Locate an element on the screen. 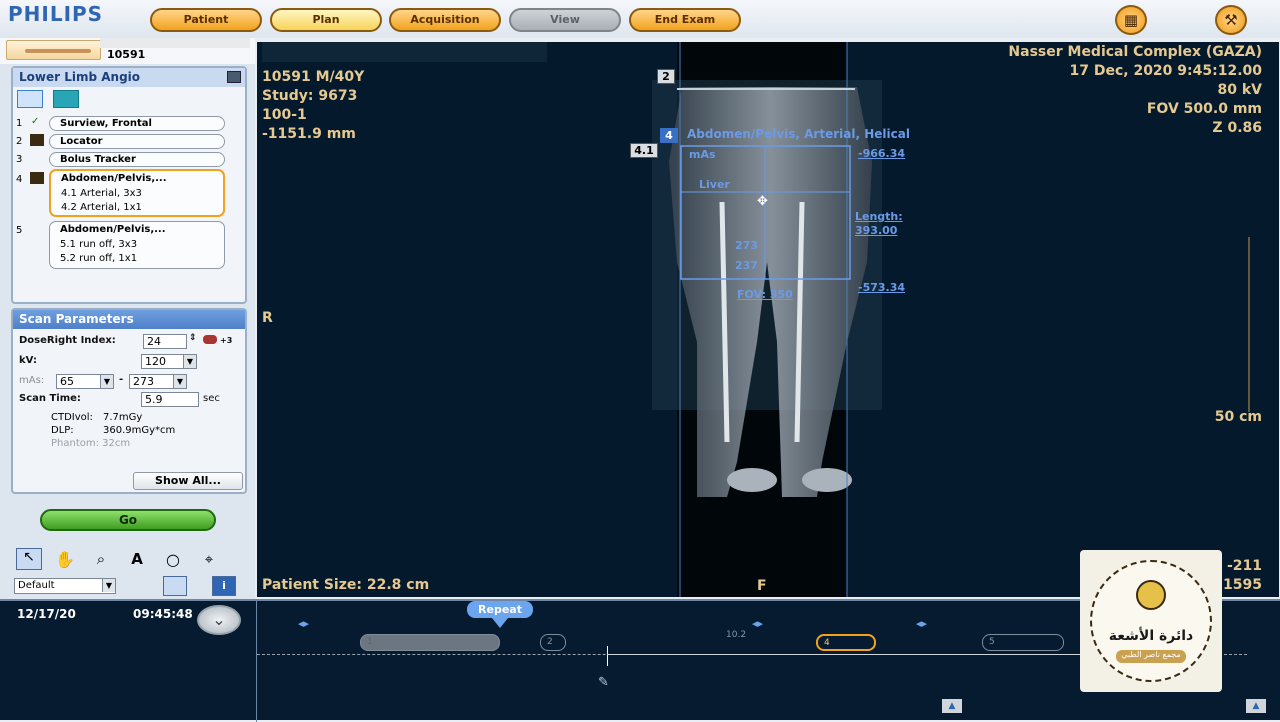 The width and height of the screenshot is (1280, 722). step-number: 1 is located at coordinates (19, 123).